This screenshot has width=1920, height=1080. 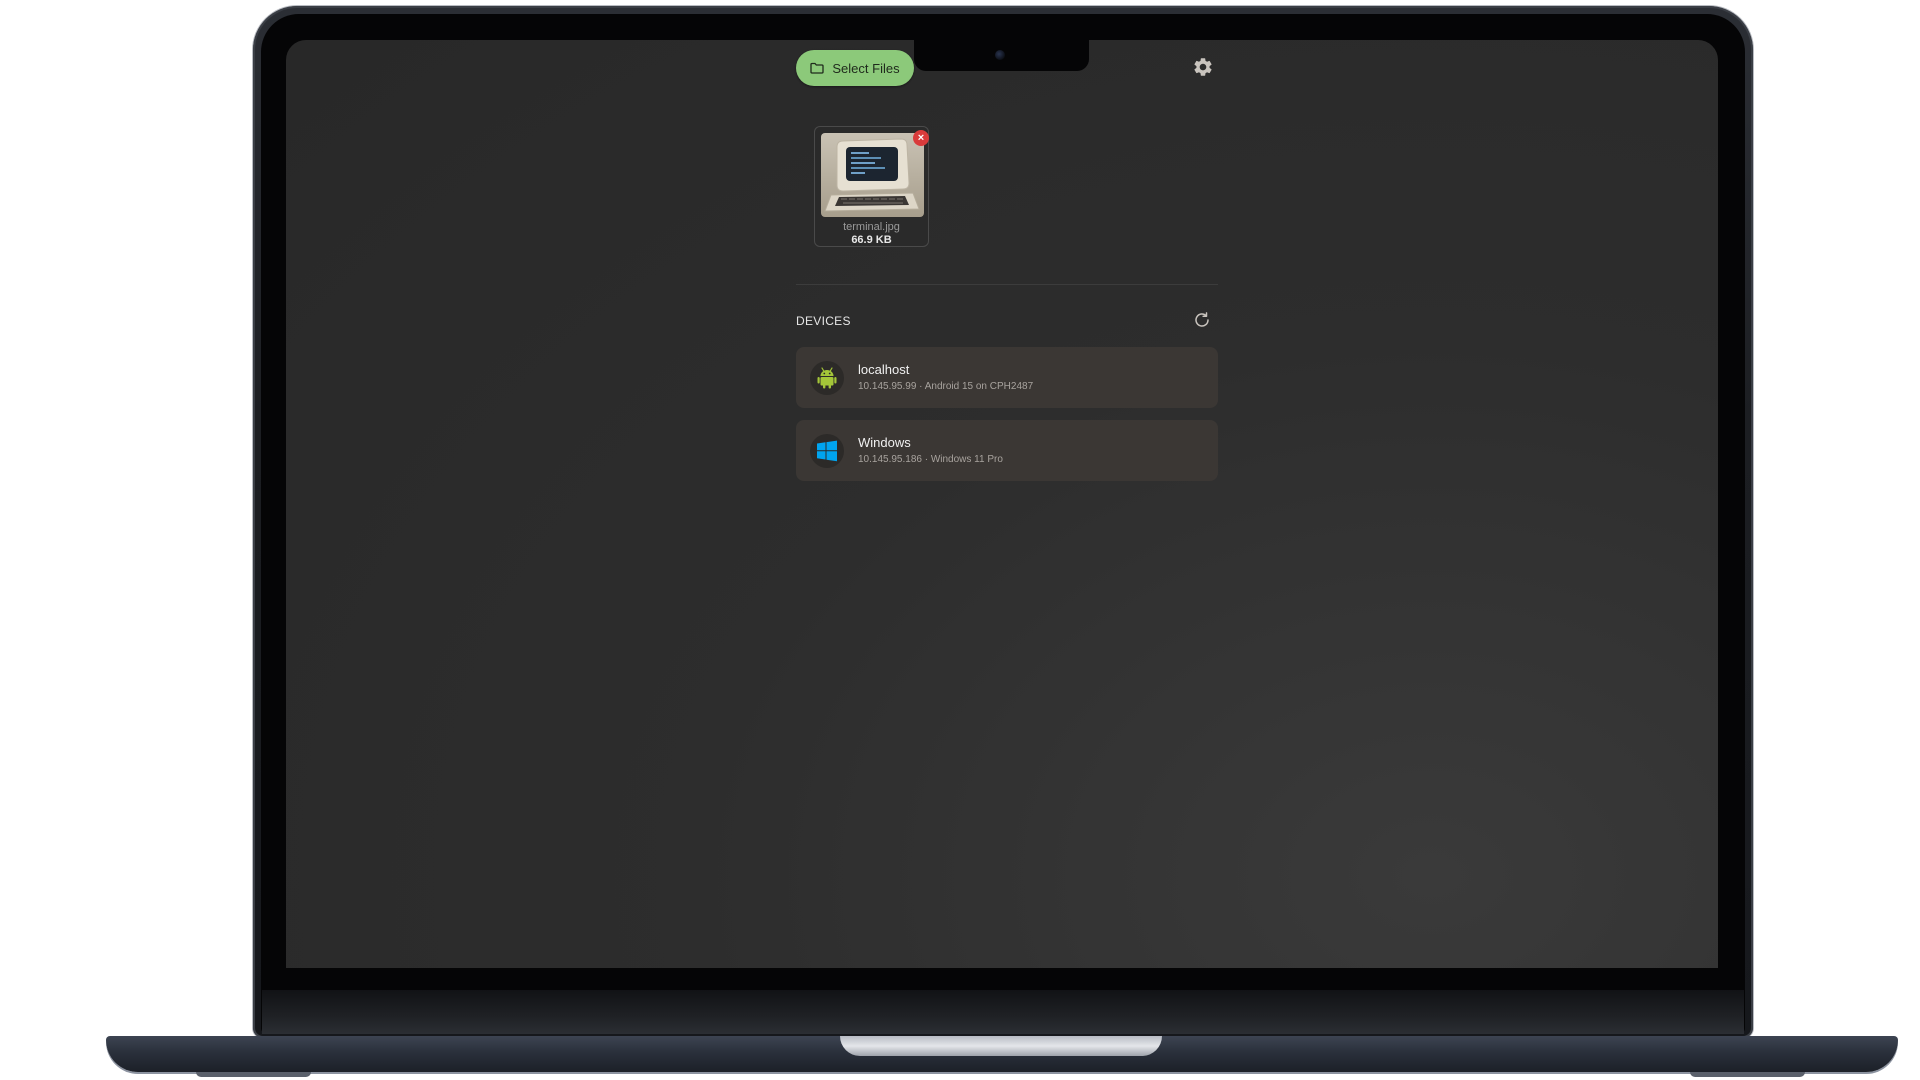 What do you see at coordinates (871, 227) in the screenshot?
I see `file-name: terminal.jpg` at bounding box center [871, 227].